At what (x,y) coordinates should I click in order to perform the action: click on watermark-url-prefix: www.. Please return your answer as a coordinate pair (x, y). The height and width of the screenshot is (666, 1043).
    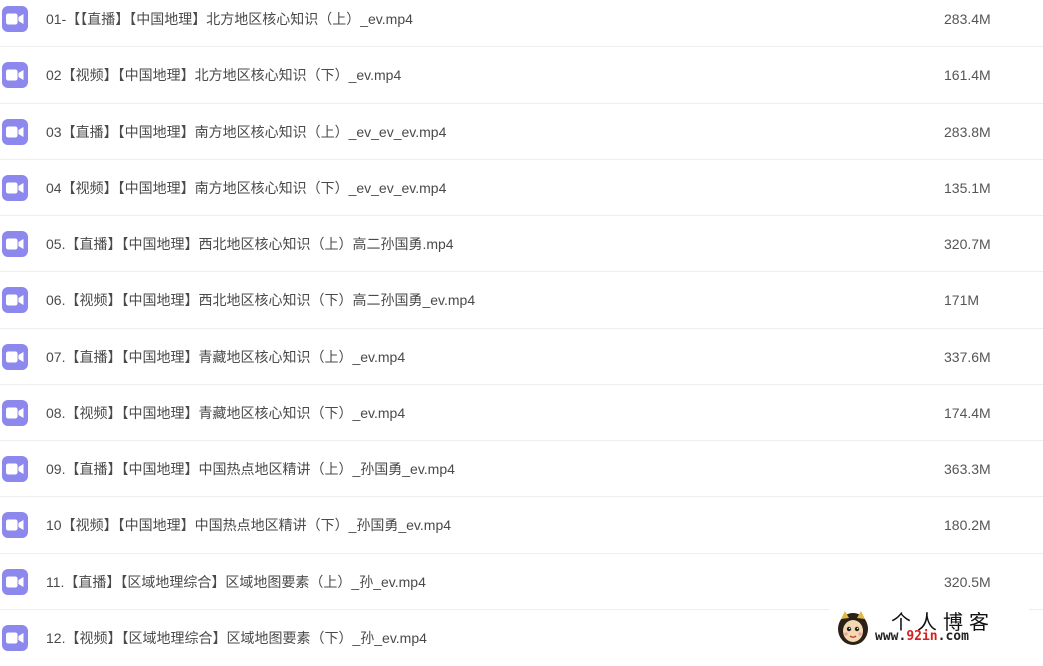
    Looking at the image, I should click on (891, 636).